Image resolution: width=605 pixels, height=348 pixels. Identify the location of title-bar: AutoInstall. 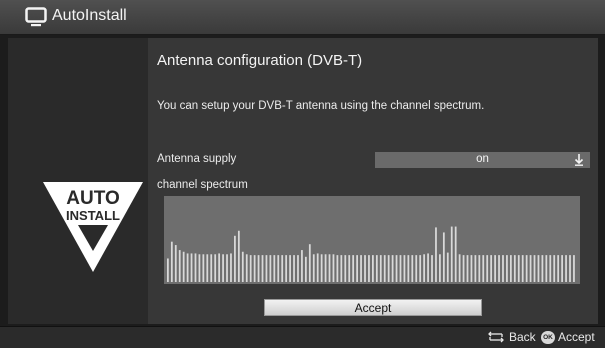
(302, 17).